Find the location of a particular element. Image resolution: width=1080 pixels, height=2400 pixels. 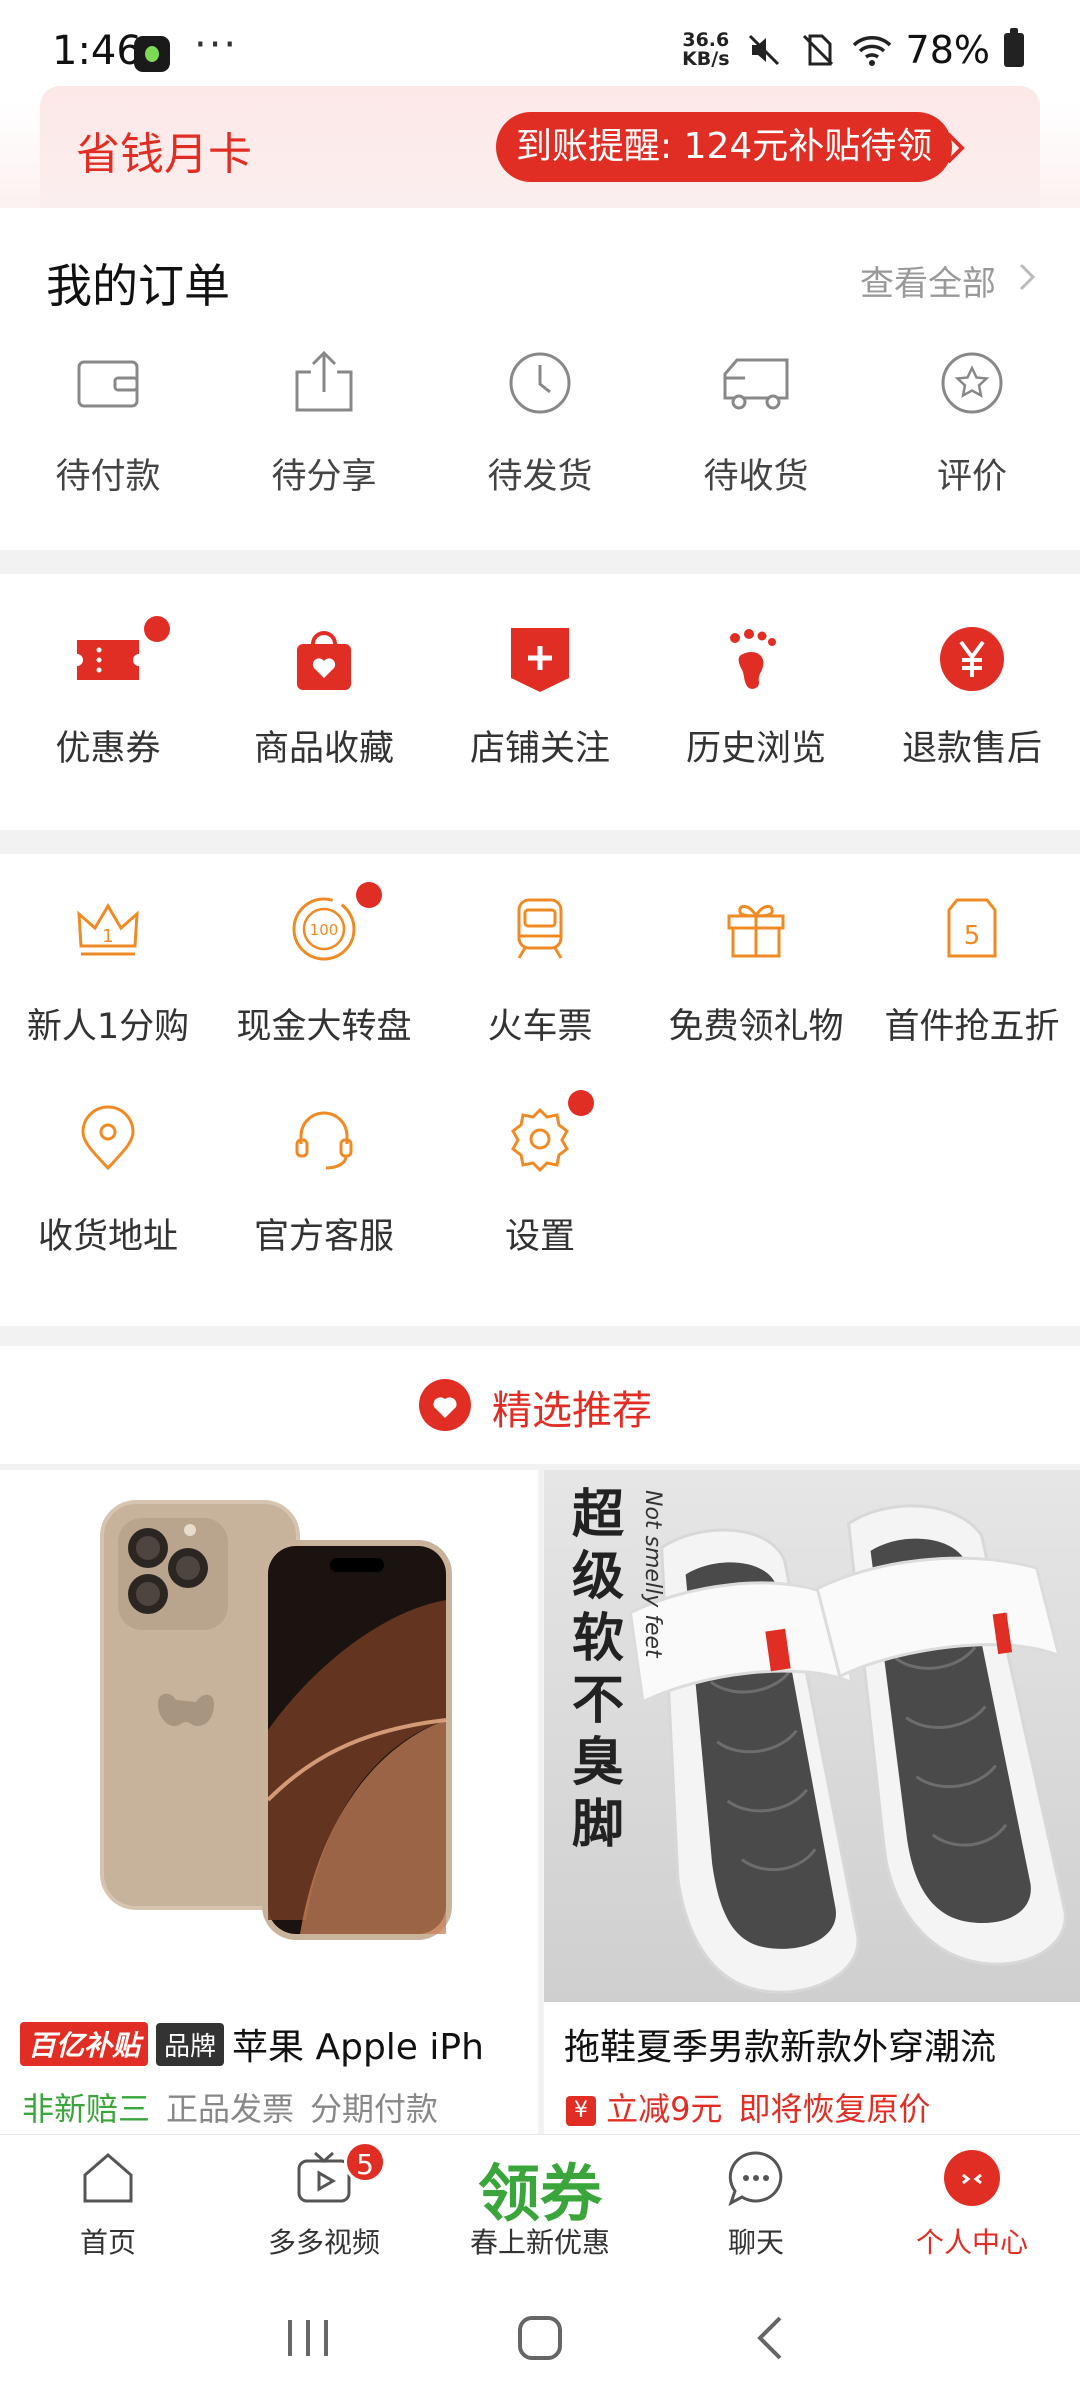

yen-icon is located at coordinates (972, 659).